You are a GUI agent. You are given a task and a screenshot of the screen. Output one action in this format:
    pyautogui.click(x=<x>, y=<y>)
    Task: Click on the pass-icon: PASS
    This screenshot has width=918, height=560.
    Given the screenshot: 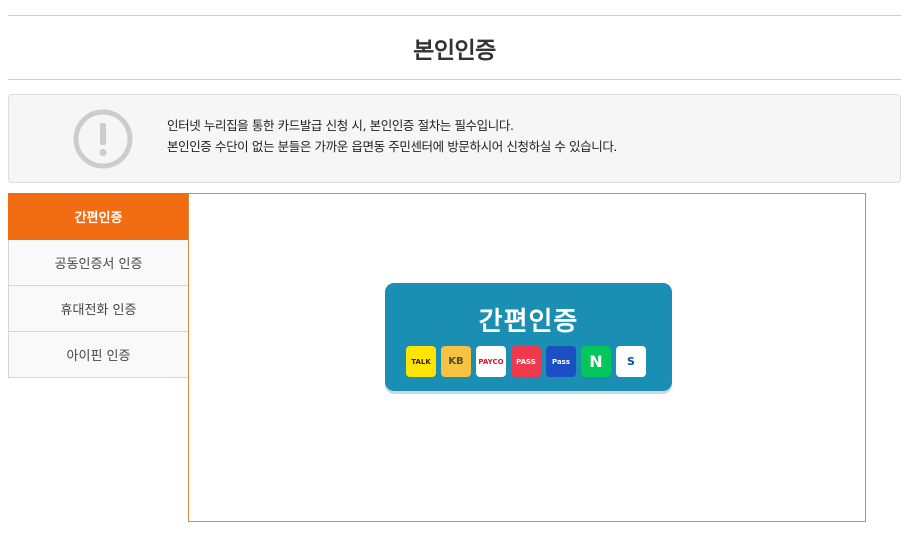 What is the action you would take?
    pyautogui.click(x=526, y=361)
    